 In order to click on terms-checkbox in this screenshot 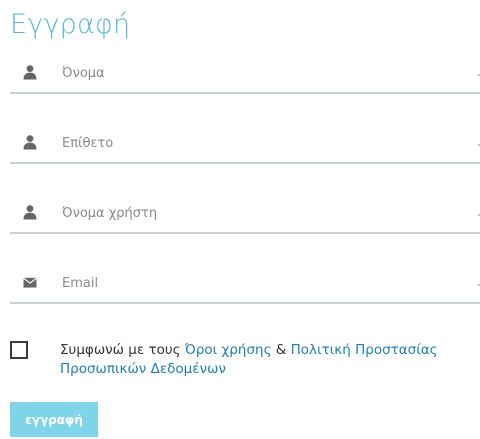, I will do `click(19, 350)`.